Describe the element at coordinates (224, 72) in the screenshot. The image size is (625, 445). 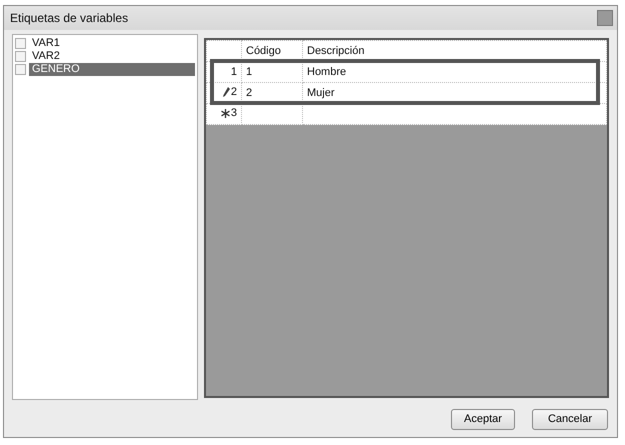
I see `row-header: 1` at that location.